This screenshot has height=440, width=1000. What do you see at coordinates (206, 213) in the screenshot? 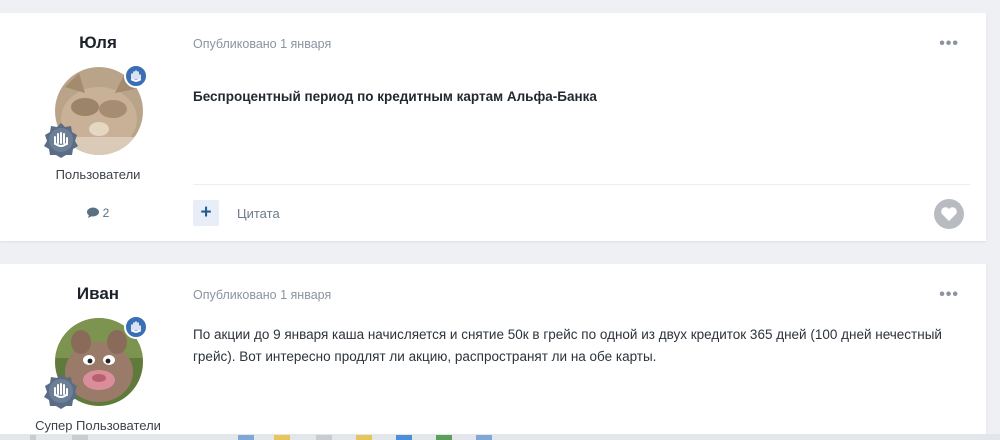
I see `multiquote-button: +` at bounding box center [206, 213].